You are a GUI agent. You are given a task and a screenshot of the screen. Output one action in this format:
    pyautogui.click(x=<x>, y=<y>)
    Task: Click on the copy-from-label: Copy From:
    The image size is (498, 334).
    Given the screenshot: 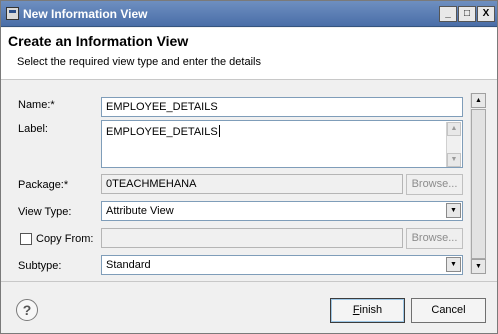 What is the action you would take?
    pyautogui.click(x=65, y=239)
    